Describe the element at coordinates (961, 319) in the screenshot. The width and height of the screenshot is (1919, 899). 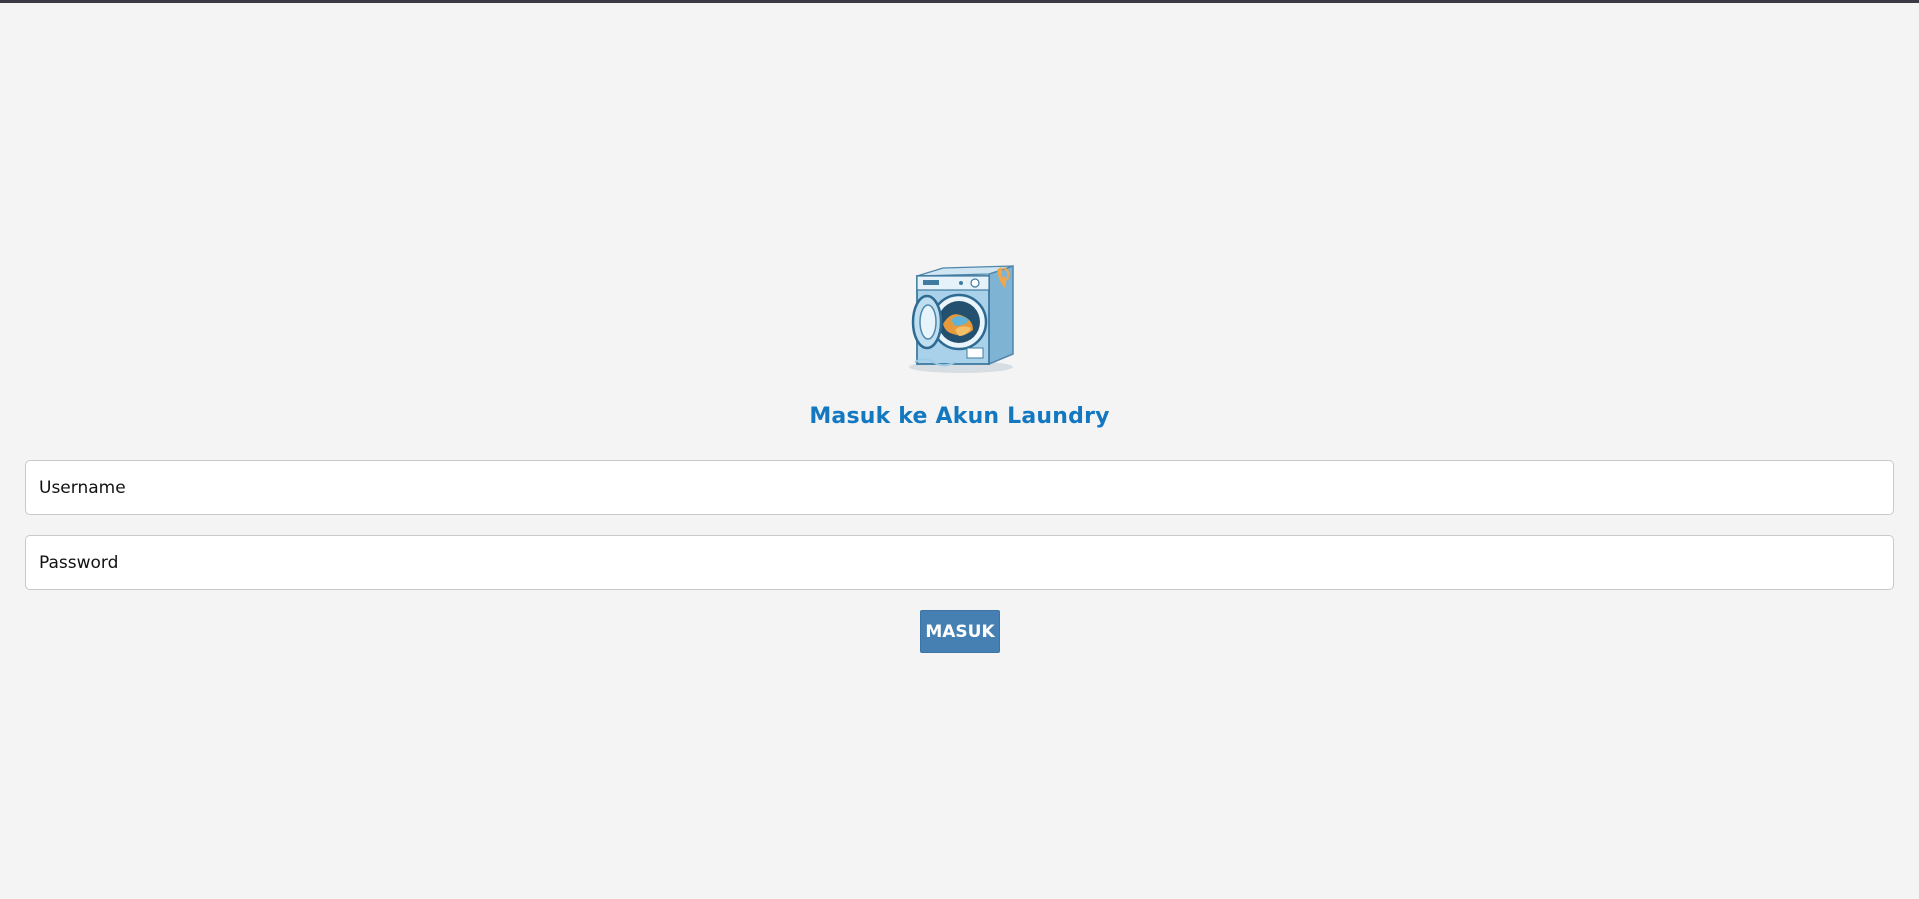
I see `washing-machine-icon` at that location.